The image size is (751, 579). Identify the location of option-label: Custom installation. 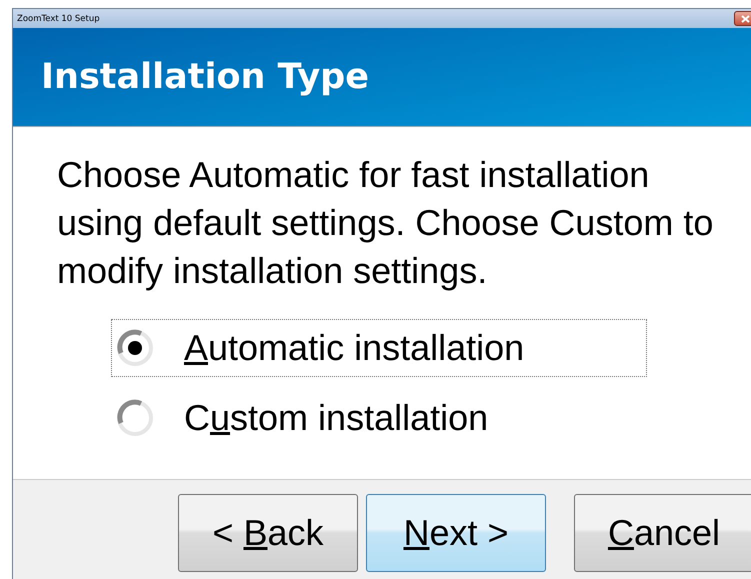
(336, 418).